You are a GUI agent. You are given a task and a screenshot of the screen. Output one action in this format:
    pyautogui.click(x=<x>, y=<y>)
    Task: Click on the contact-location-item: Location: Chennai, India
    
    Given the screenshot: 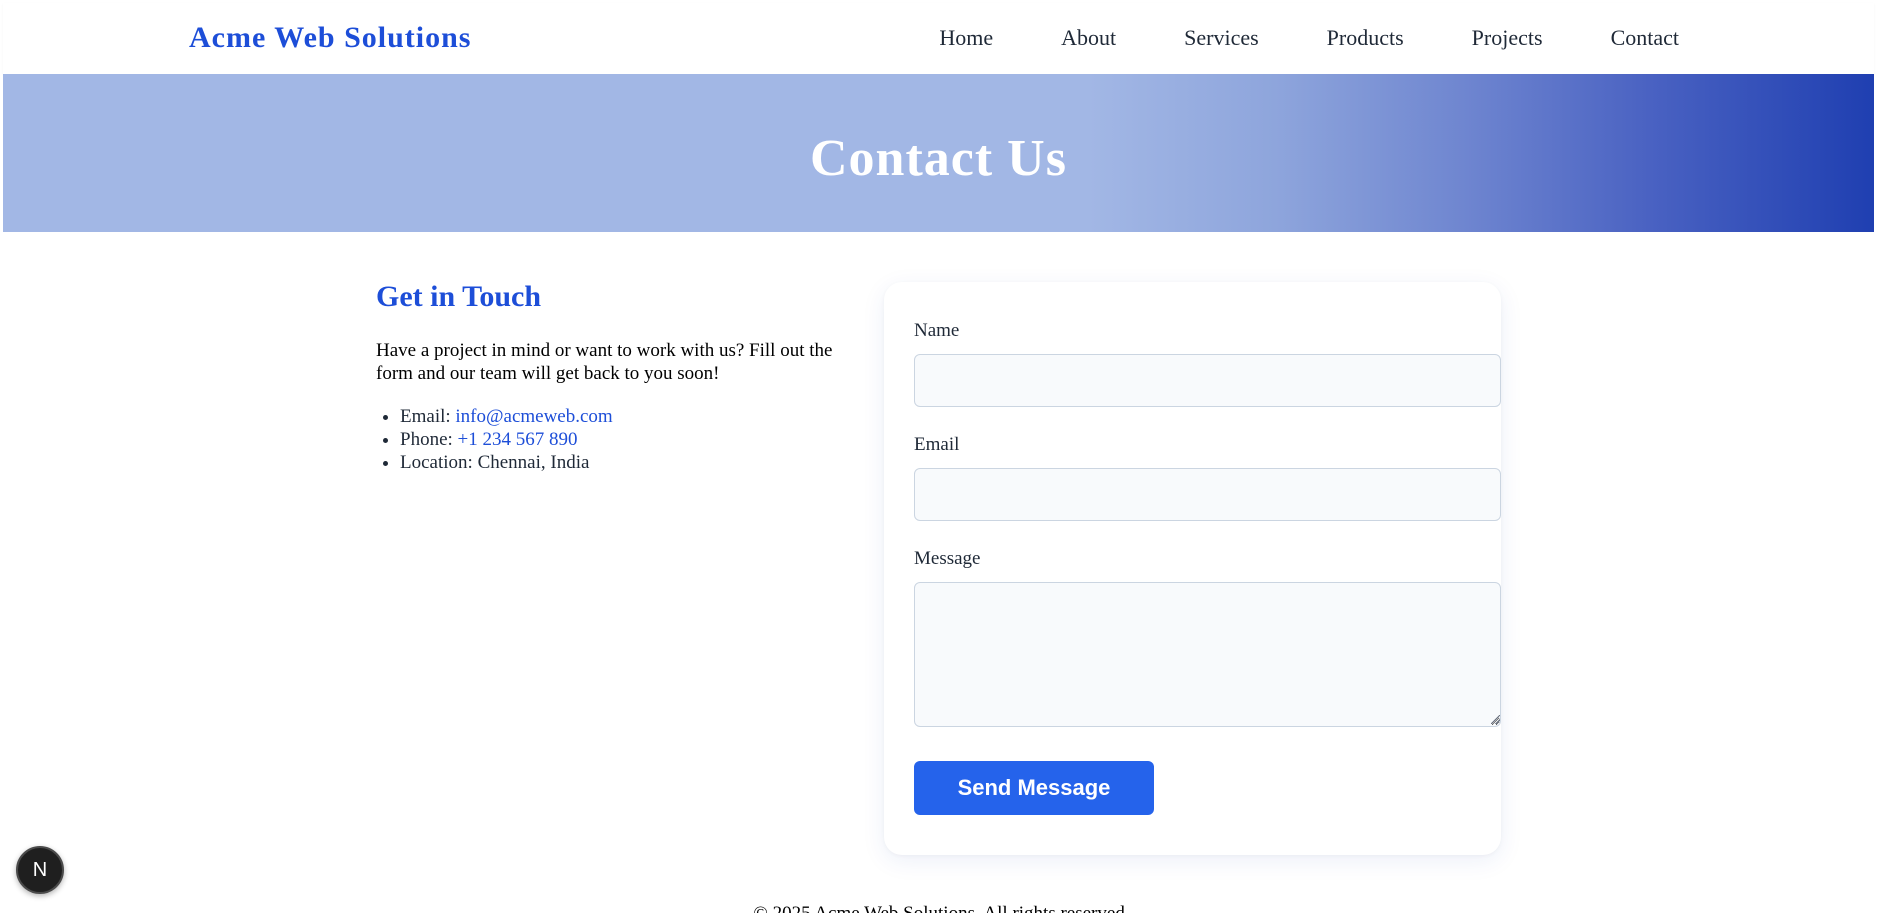 What is the action you would take?
    pyautogui.click(x=623, y=462)
    